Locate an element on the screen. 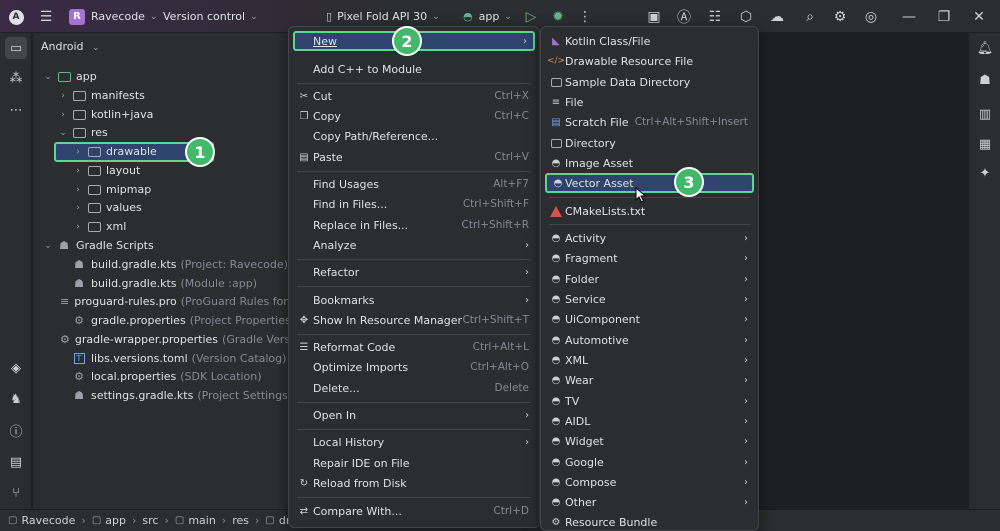 The width and height of the screenshot is (1000, 531). menu-item-find-in-files: Find in Files... Ctrl+Shift+F is located at coordinates (414, 204).